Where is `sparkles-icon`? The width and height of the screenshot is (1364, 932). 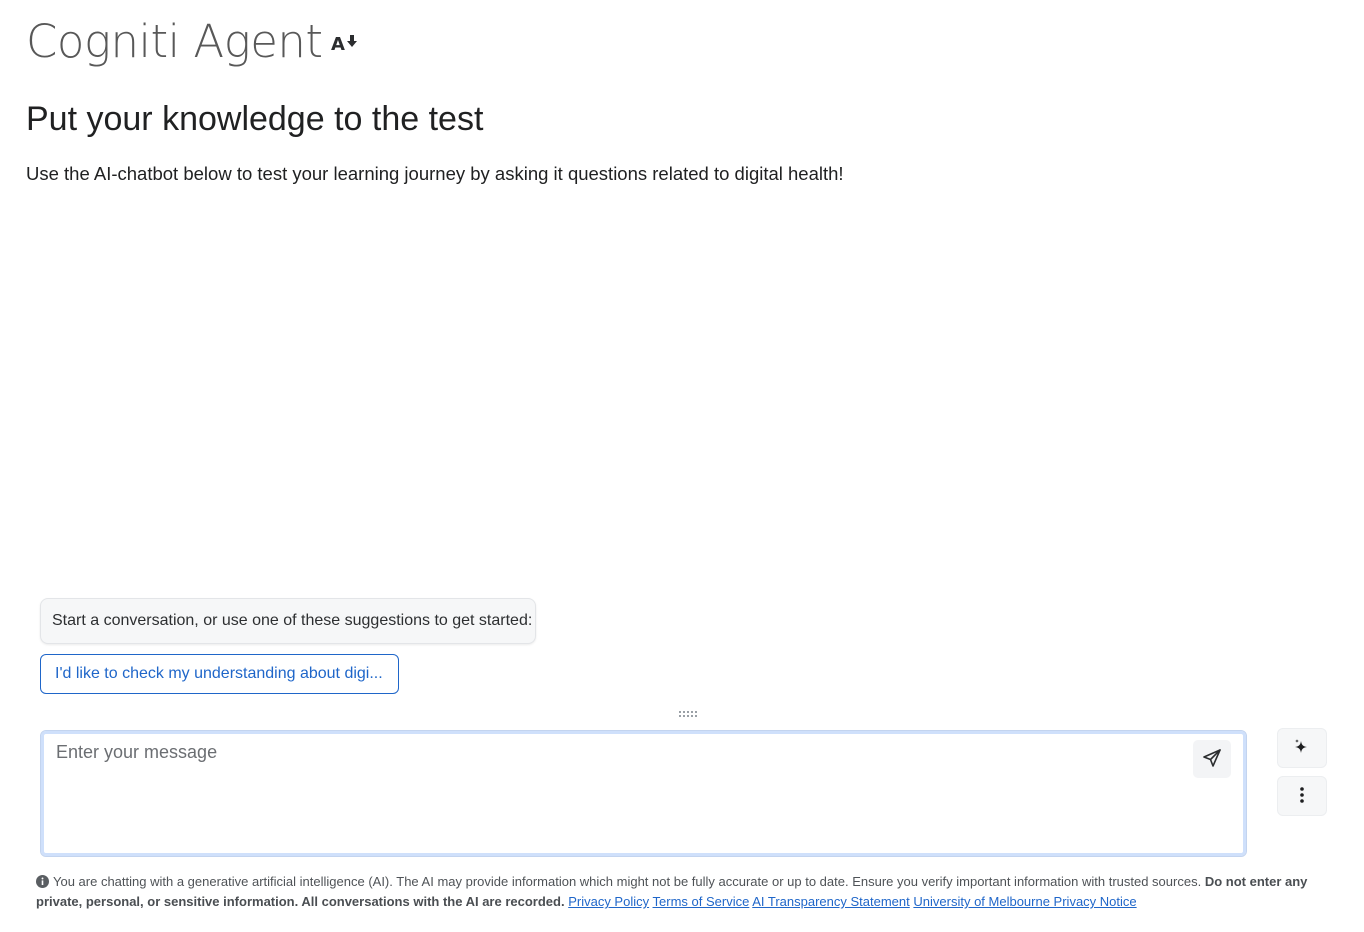 sparkles-icon is located at coordinates (1302, 748).